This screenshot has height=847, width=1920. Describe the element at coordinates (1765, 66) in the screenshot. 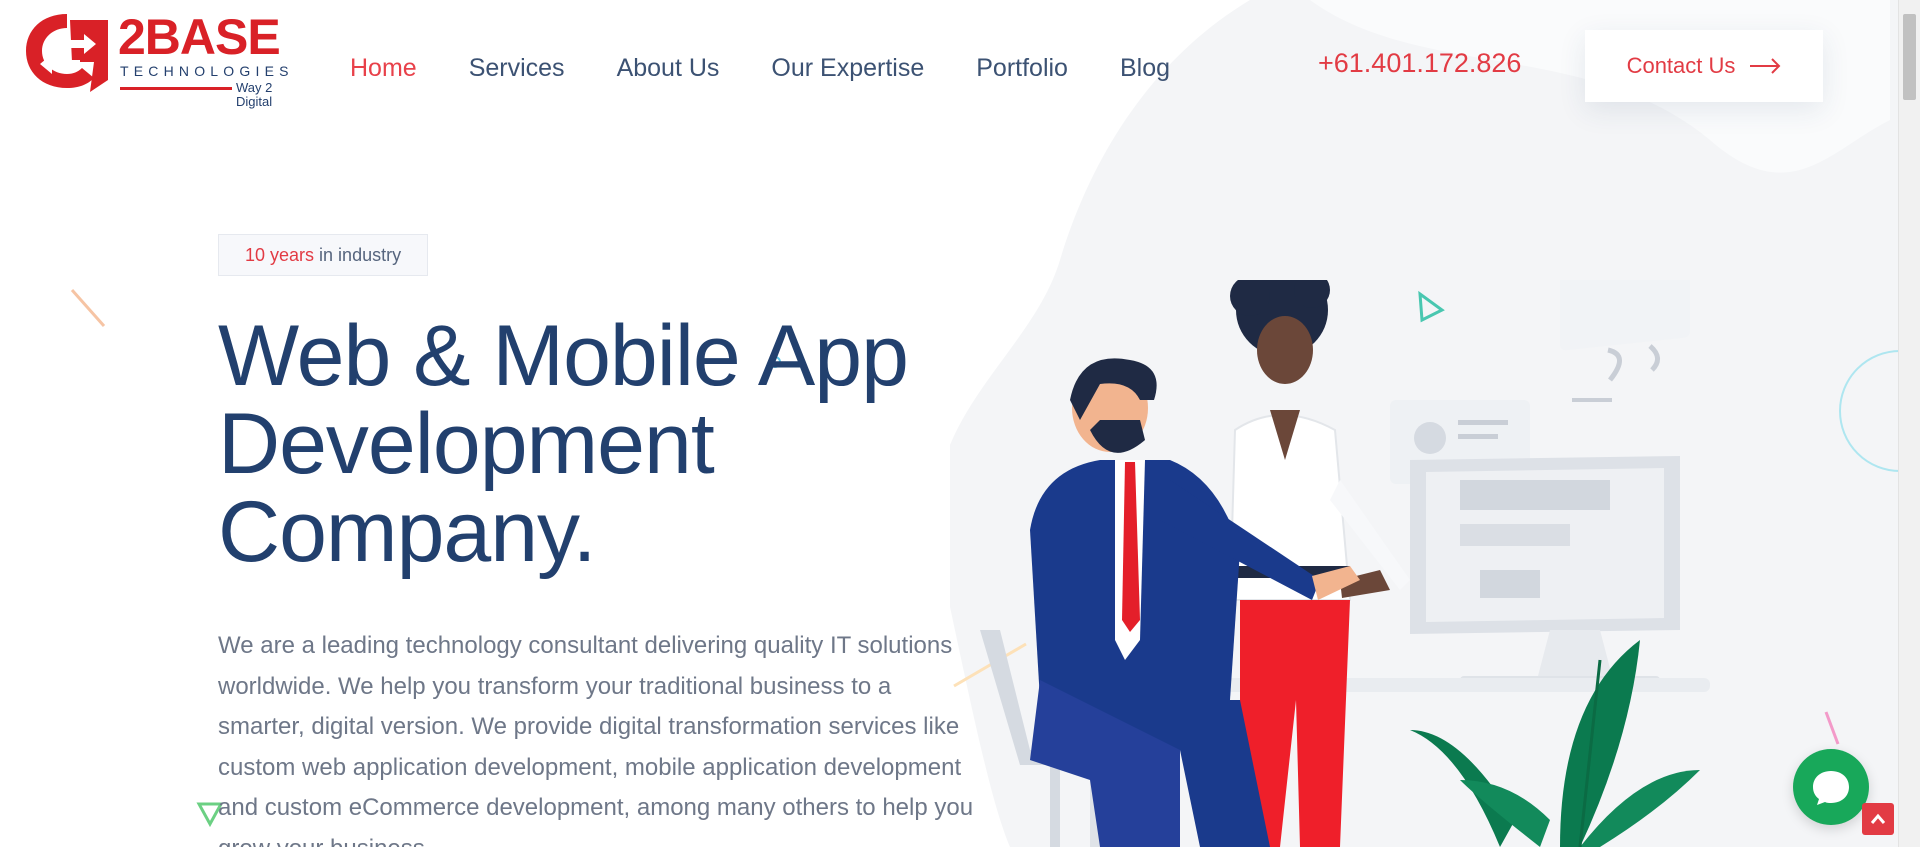

I see `arrow-right-icon` at that location.